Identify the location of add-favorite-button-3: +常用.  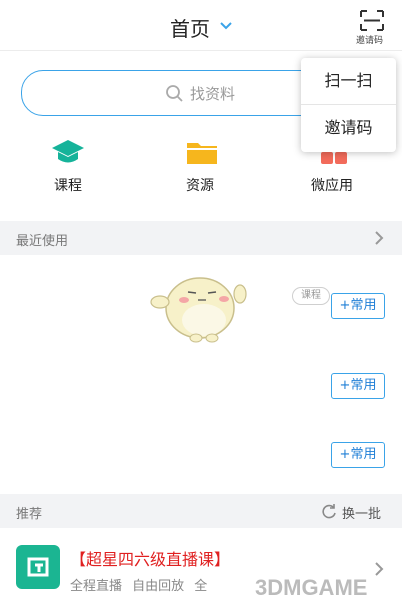
(358, 455).